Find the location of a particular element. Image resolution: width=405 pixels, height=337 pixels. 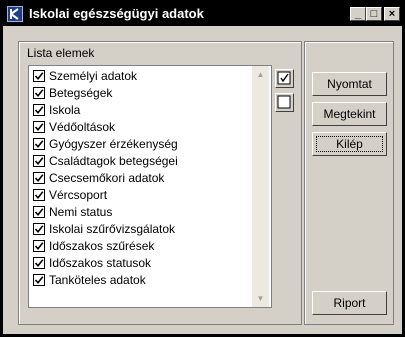

maximize-button: □ is located at coordinates (374, 14).